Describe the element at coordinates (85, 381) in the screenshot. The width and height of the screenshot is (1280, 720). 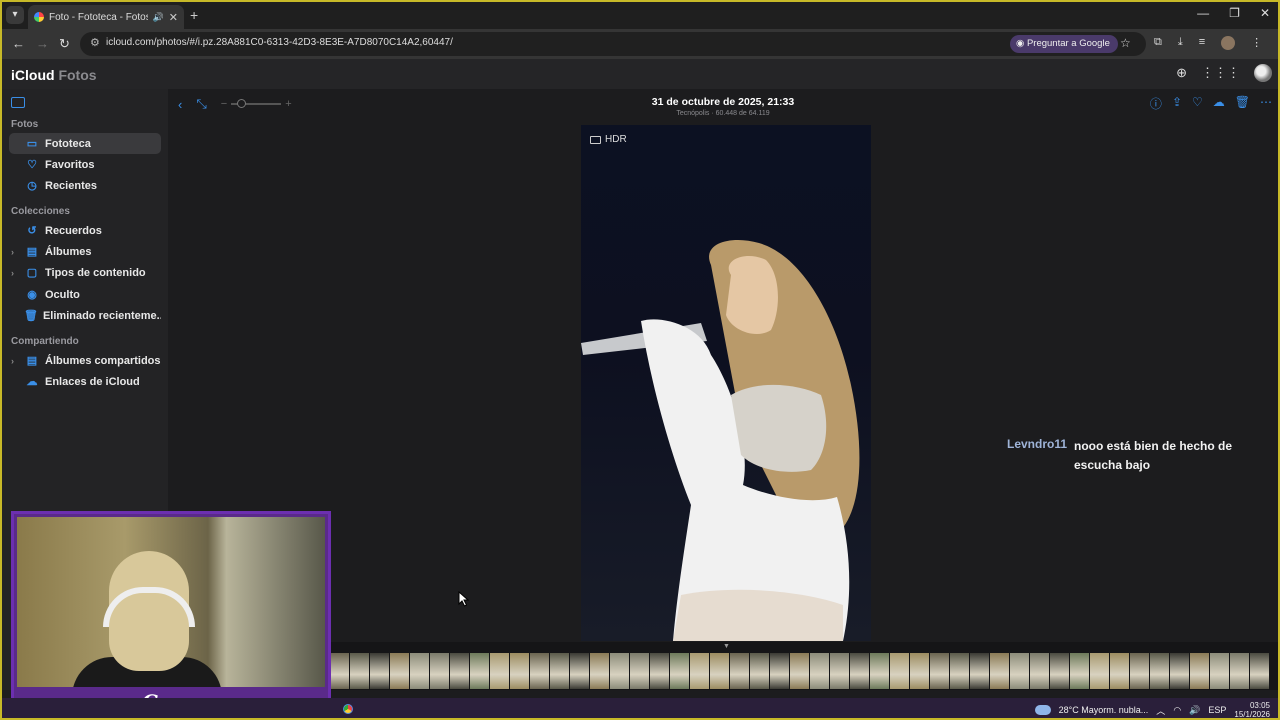
I see `sidebar-item-enlaces-icloud: ☁ Enlaces de iCloud` at that location.